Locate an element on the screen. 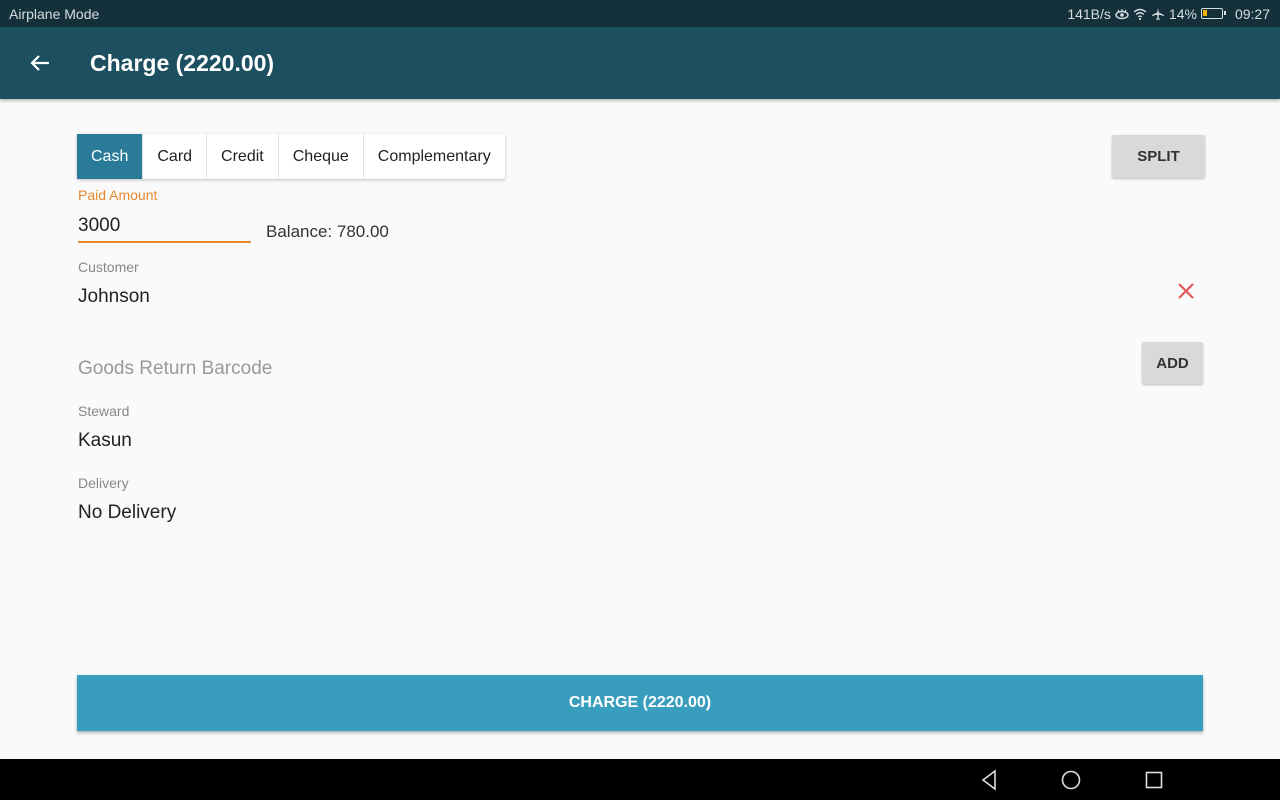  add-barcode-button: ADD is located at coordinates (1172, 363).